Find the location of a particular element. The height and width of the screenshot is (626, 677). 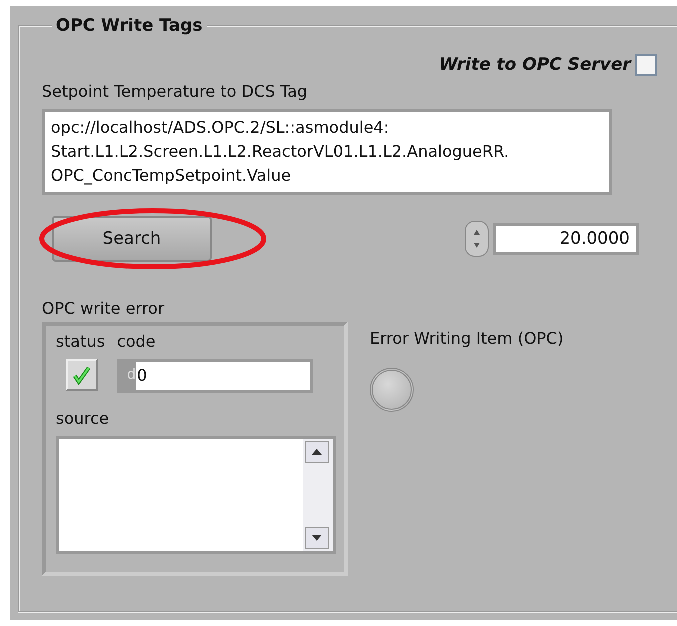

source-label: source is located at coordinates (83, 418).